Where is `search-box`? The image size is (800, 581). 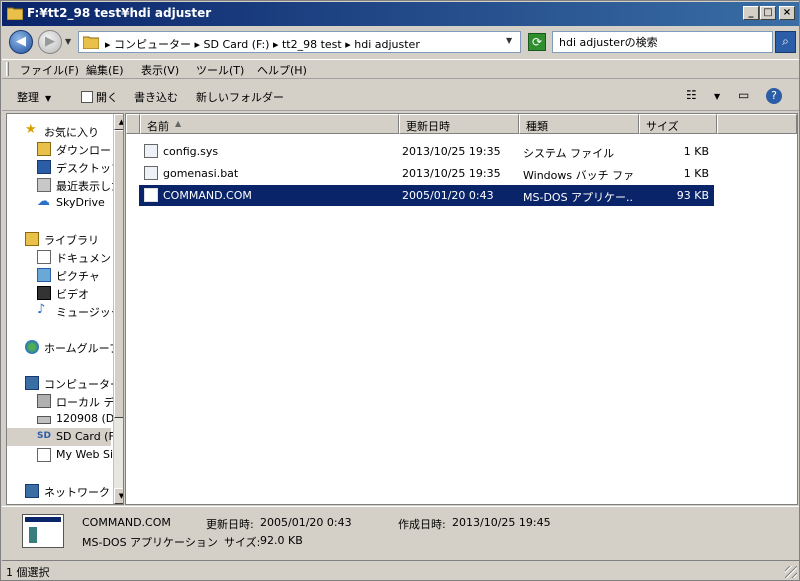 search-box is located at coordinates (662, 42).